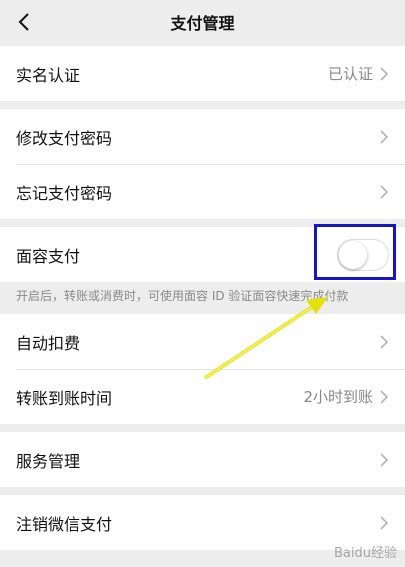  I want to click on cell-label: 面容支付, so click(48, 256).